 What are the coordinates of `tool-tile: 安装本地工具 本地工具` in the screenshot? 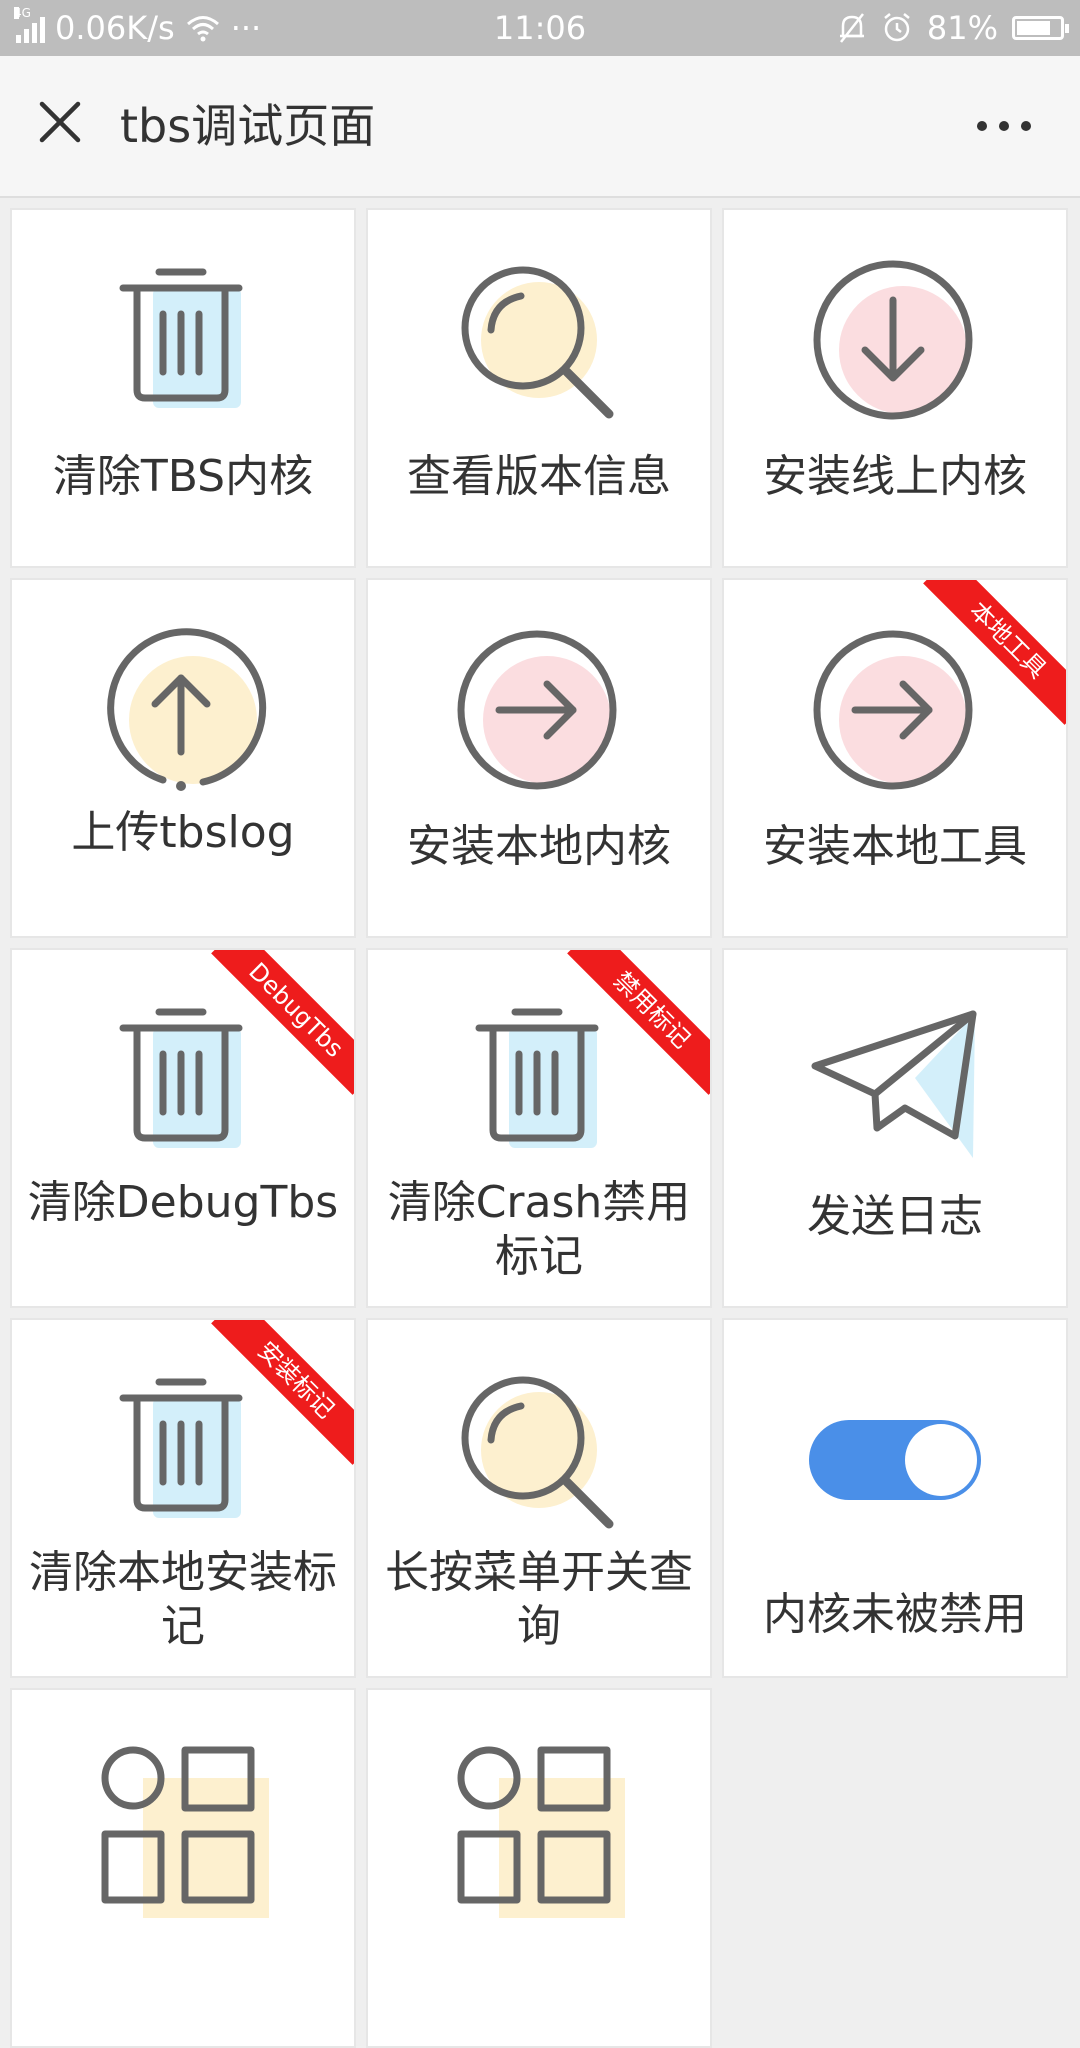 It's located at (895, 758).